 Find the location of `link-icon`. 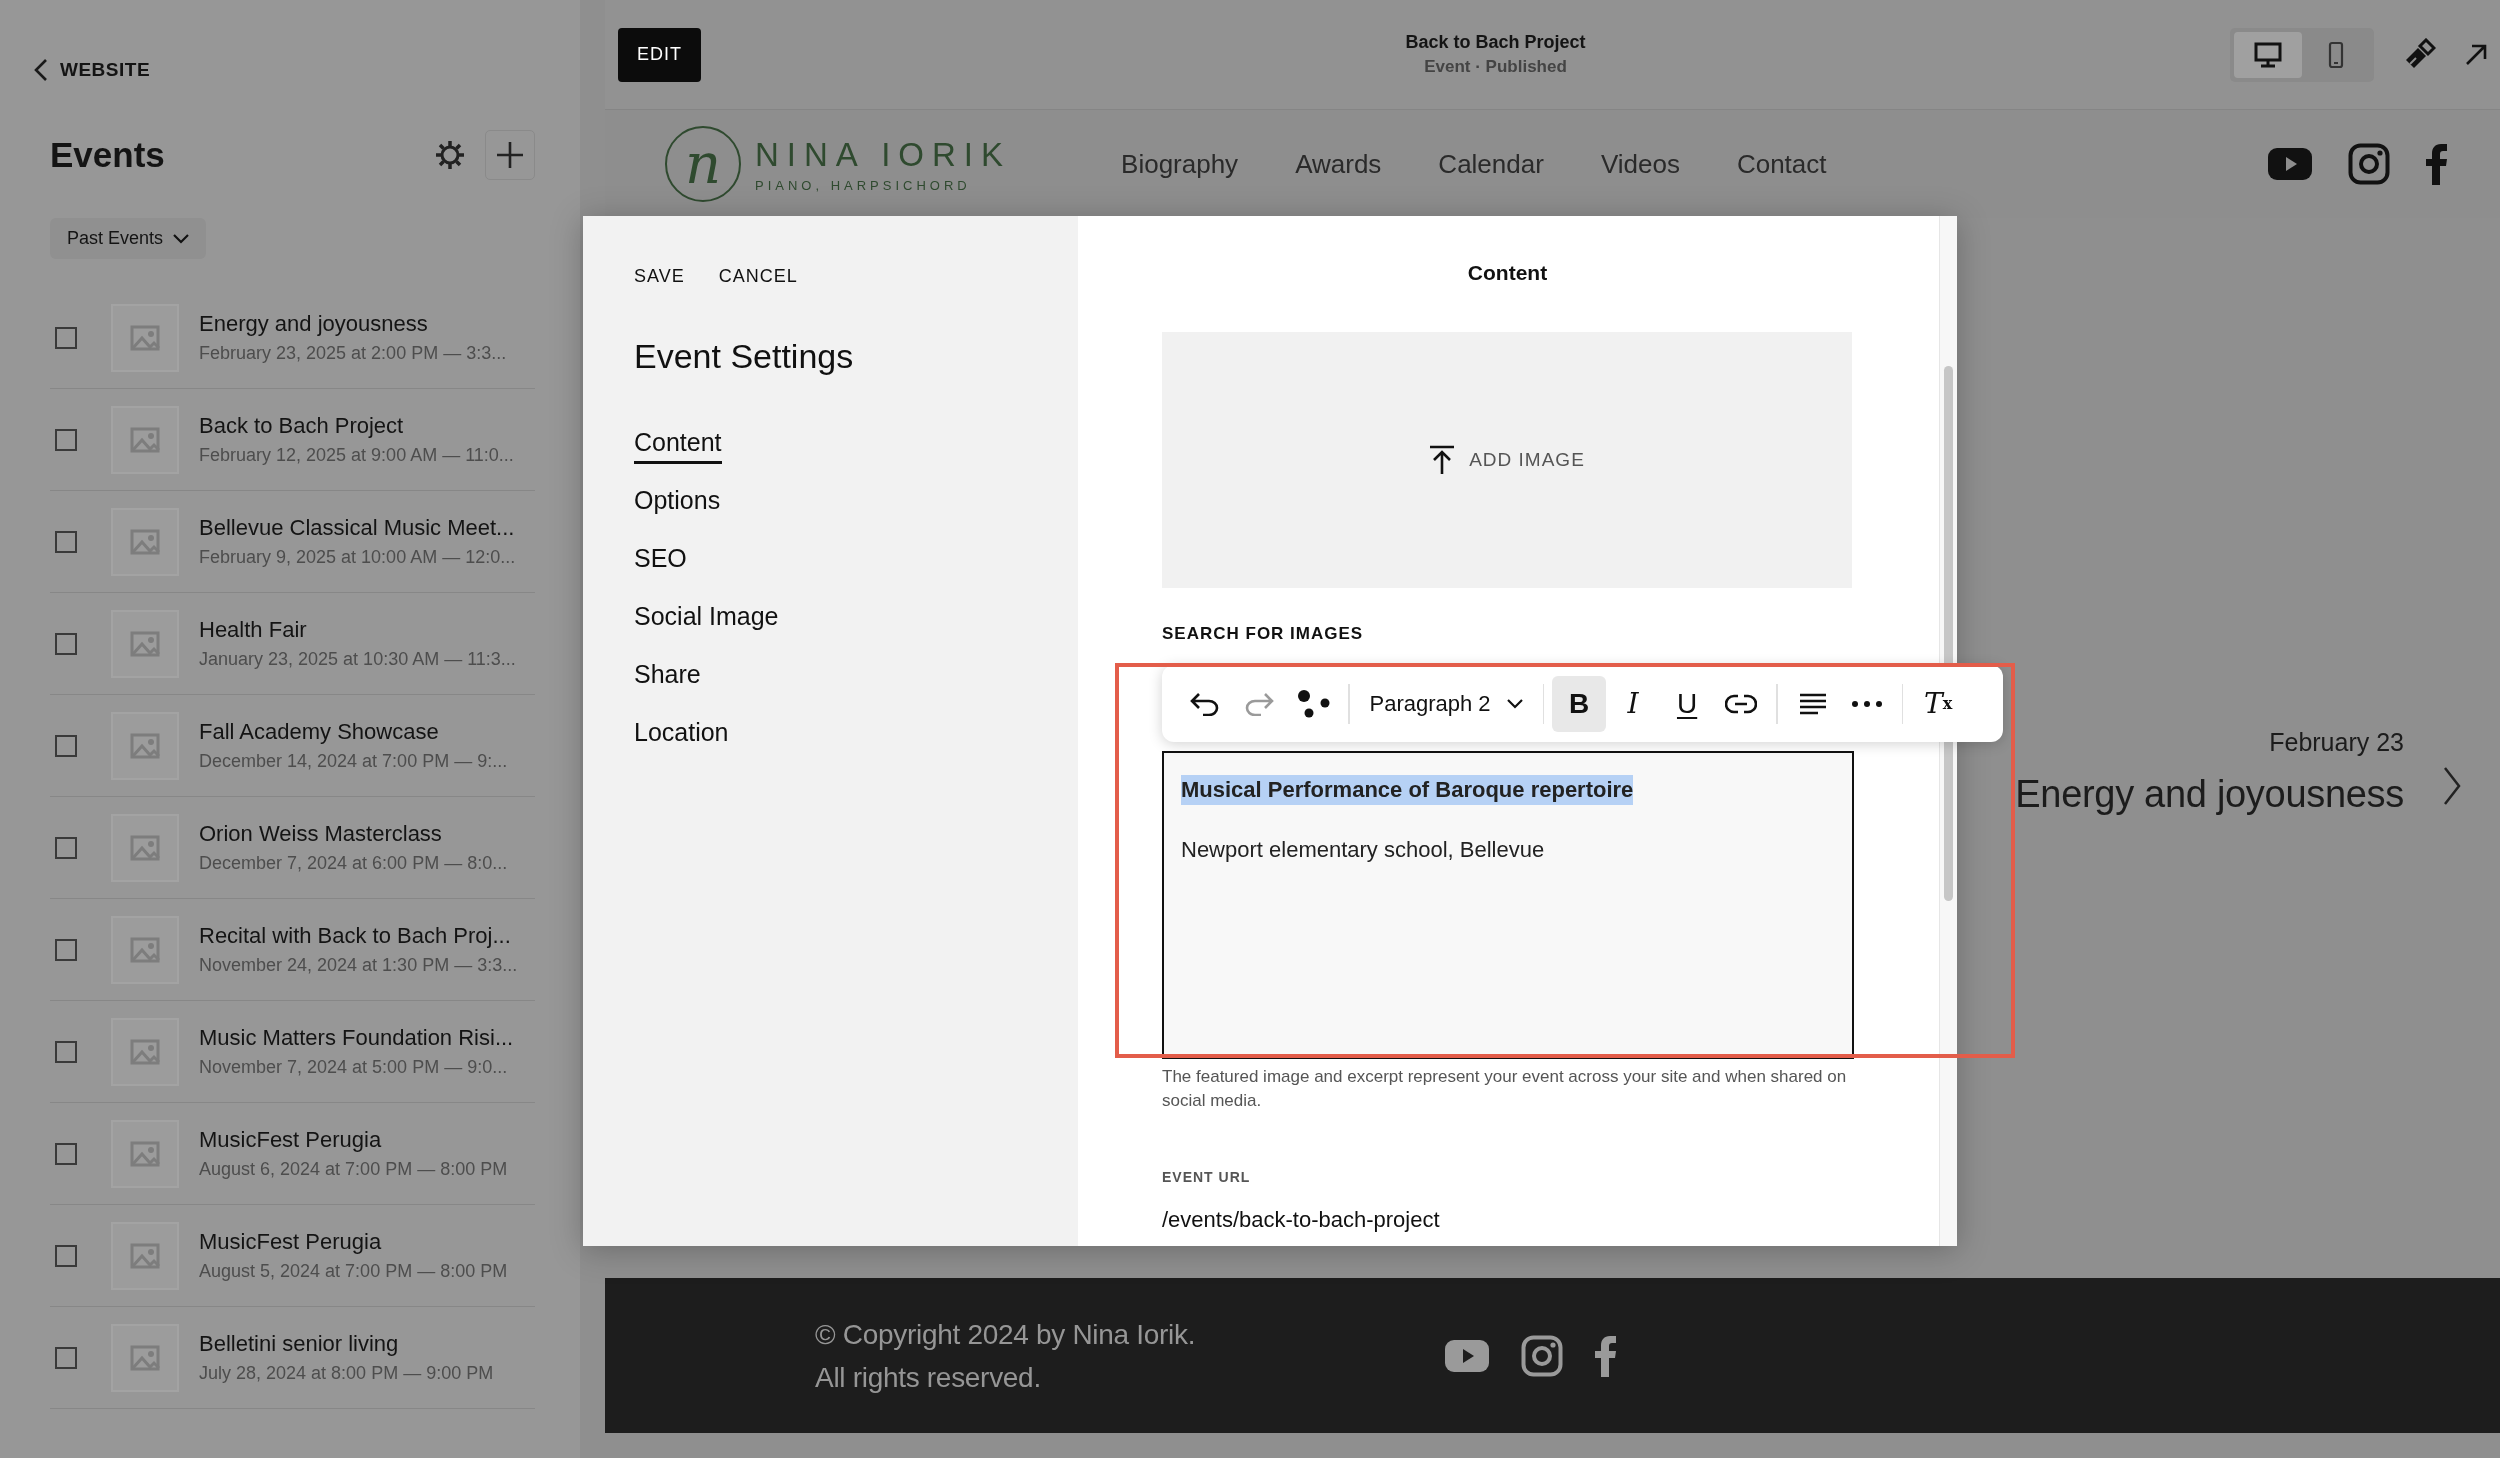

link-icon is located at coordinates (1741, 703).